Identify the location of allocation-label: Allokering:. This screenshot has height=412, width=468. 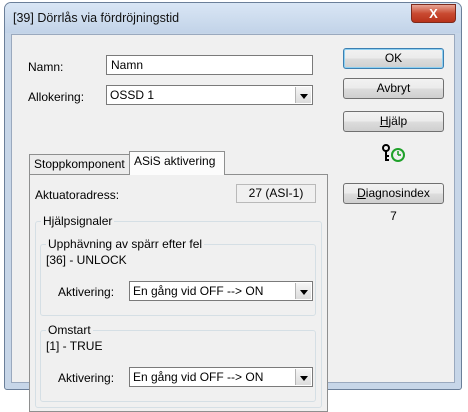
(56, 97).